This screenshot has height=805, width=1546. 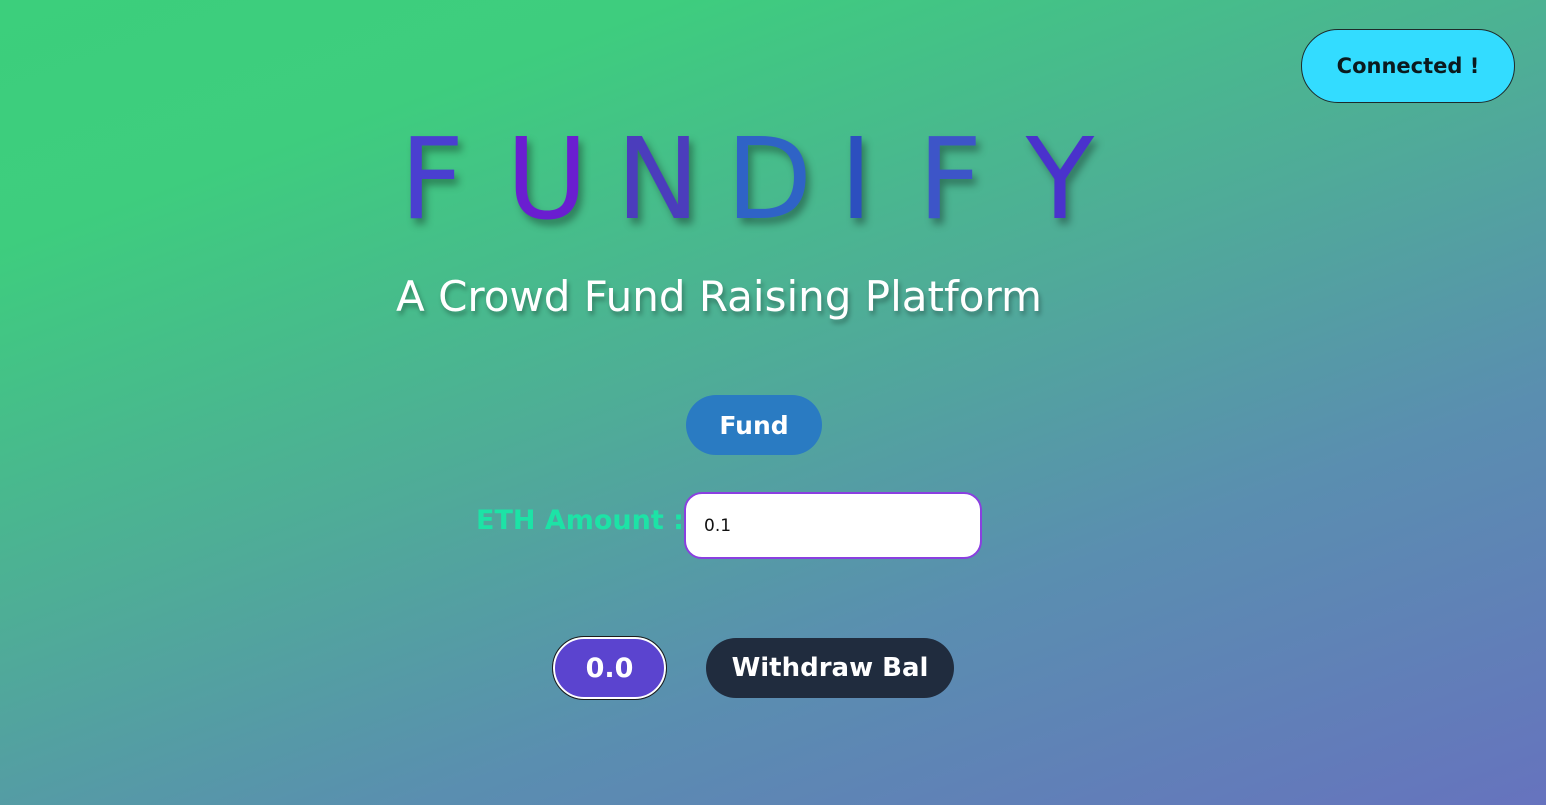 I want to click on connect-wallet-button: Connected !, so click(x=1408, y=66).